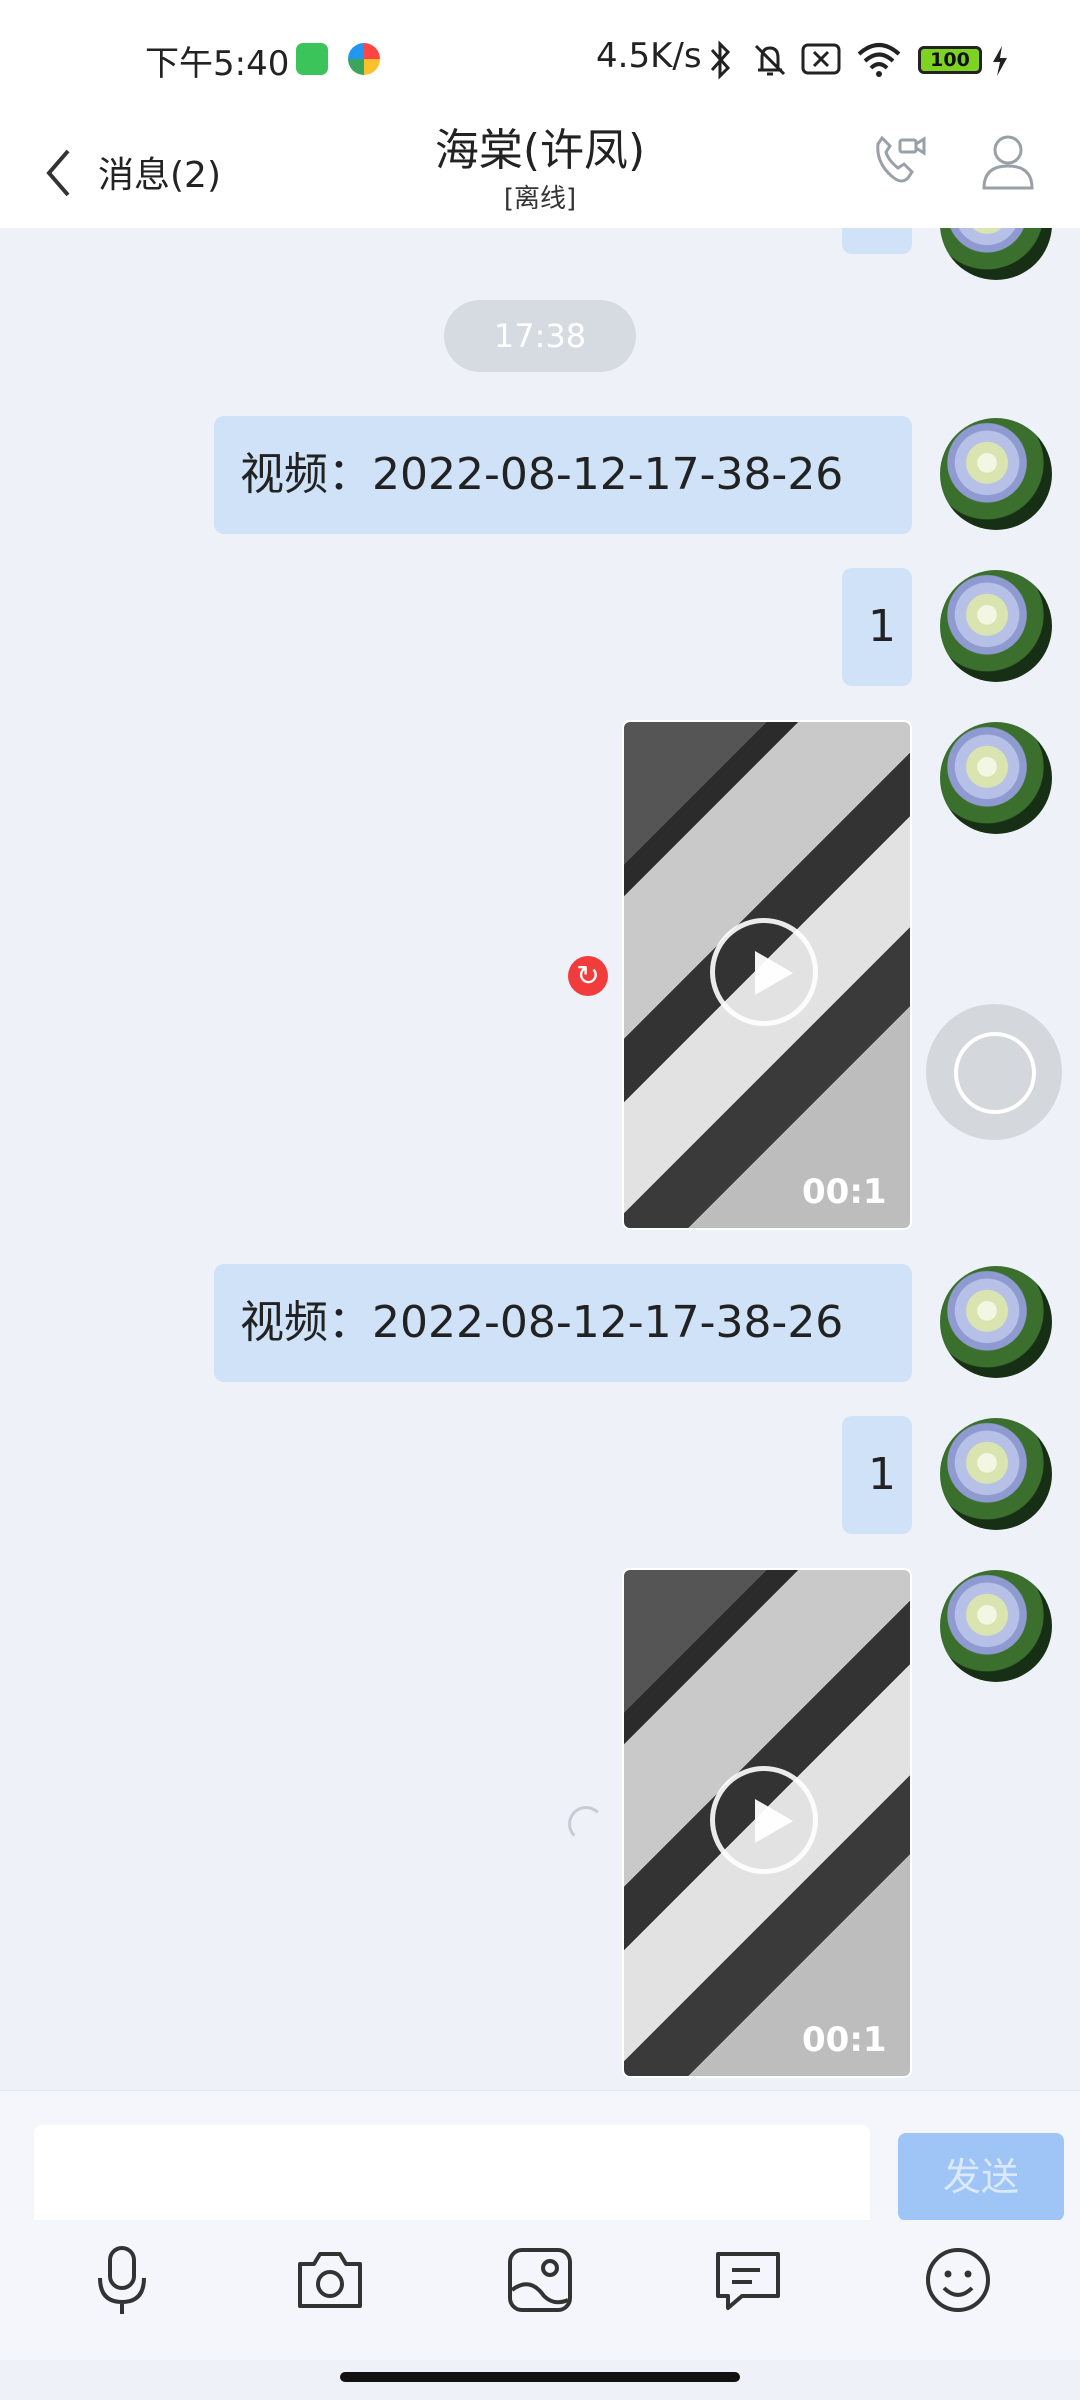 The image size is (1080, 2400). Describe the element at coordinates (586, 1824) in the screenshot. I see `sending-spinner-icon` at that location.